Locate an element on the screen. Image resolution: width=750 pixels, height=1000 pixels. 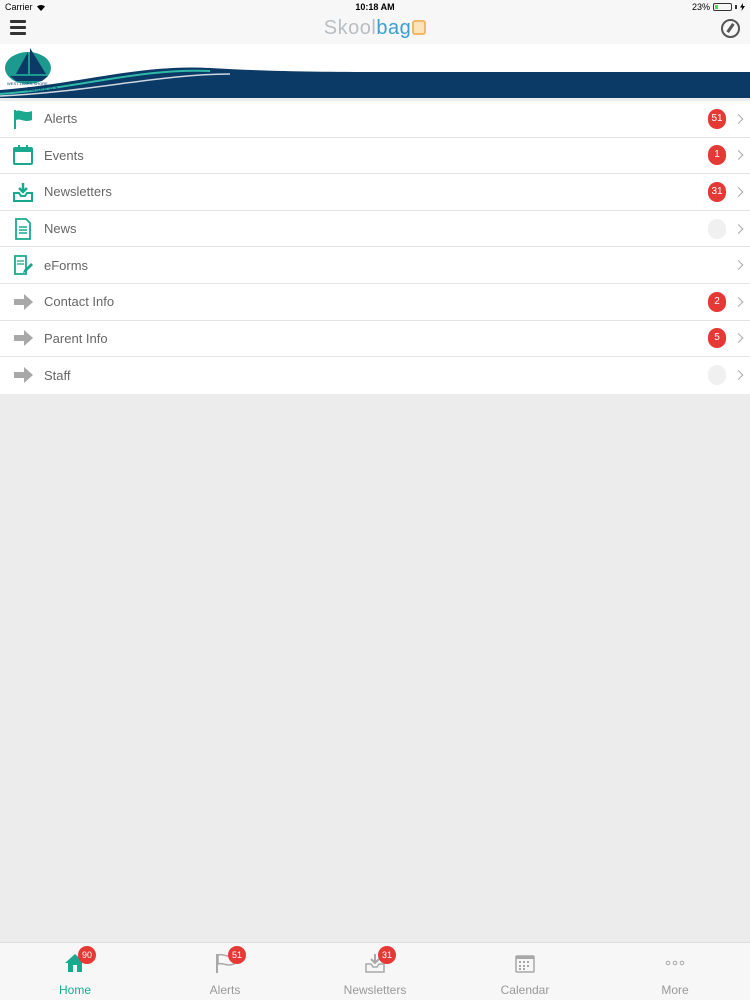
battery-tip is located at coordinates (736, 7).